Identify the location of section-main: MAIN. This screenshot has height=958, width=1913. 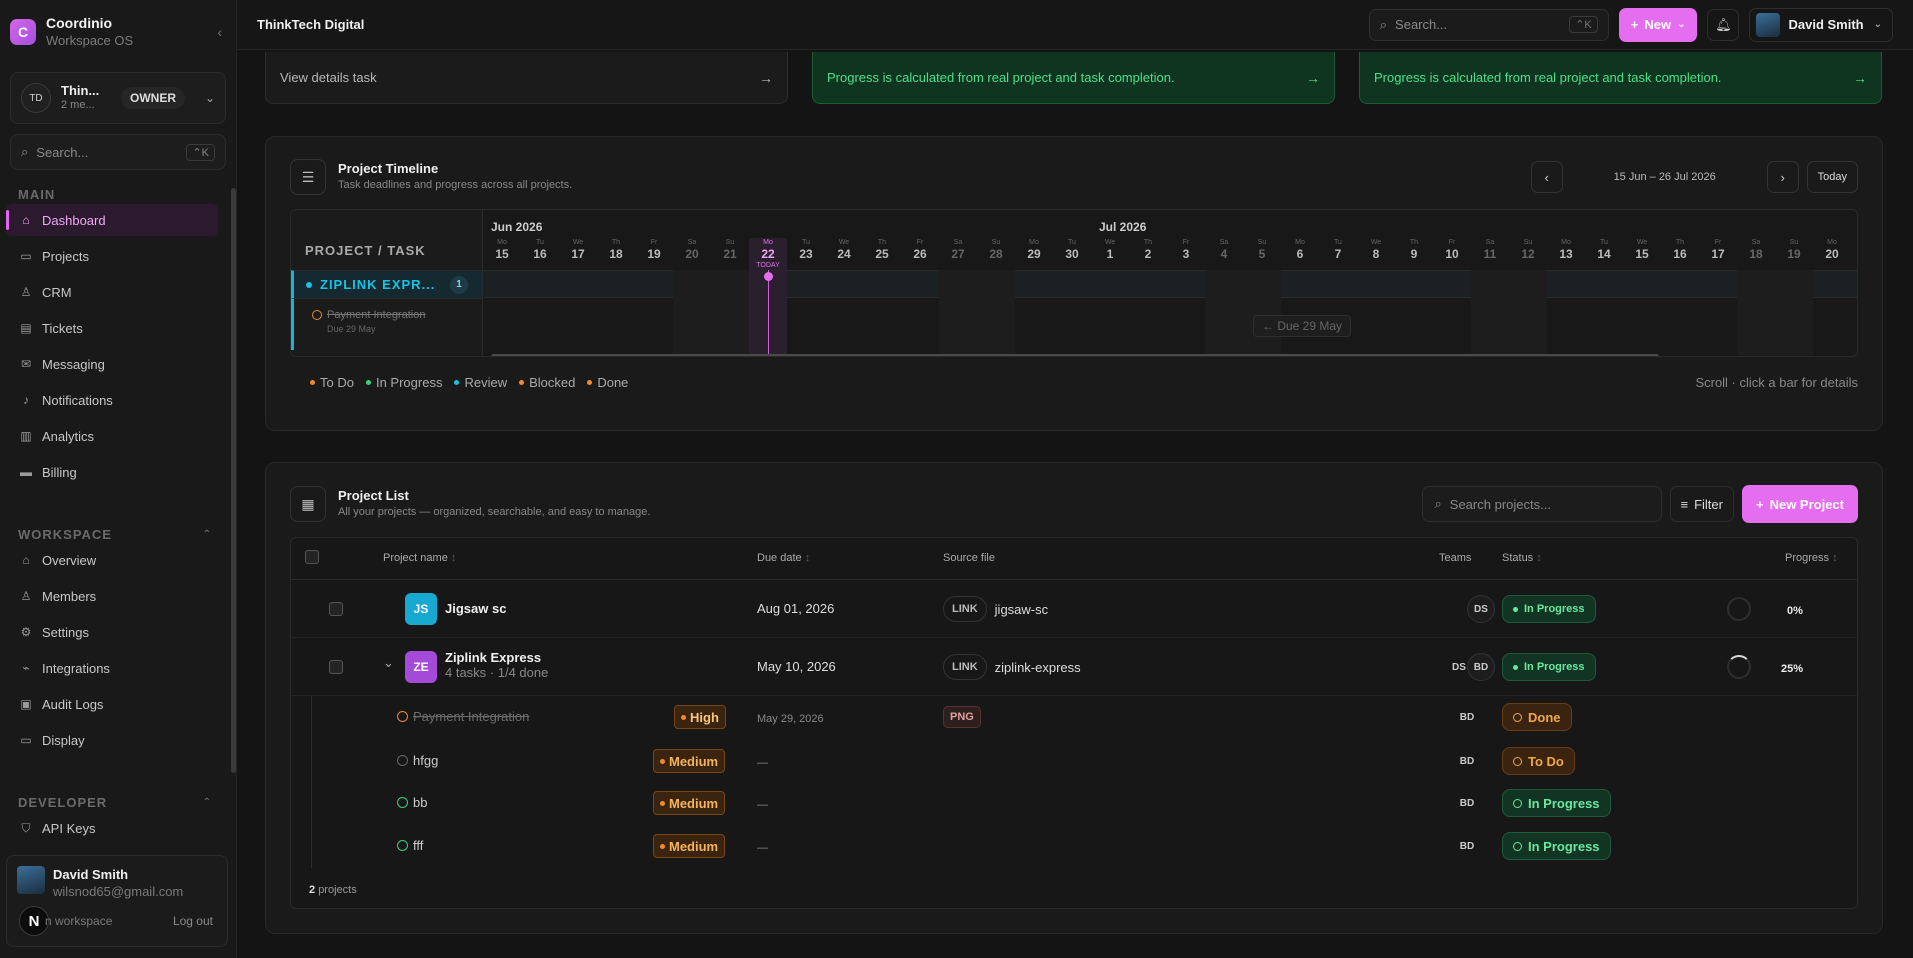
(37, 194).